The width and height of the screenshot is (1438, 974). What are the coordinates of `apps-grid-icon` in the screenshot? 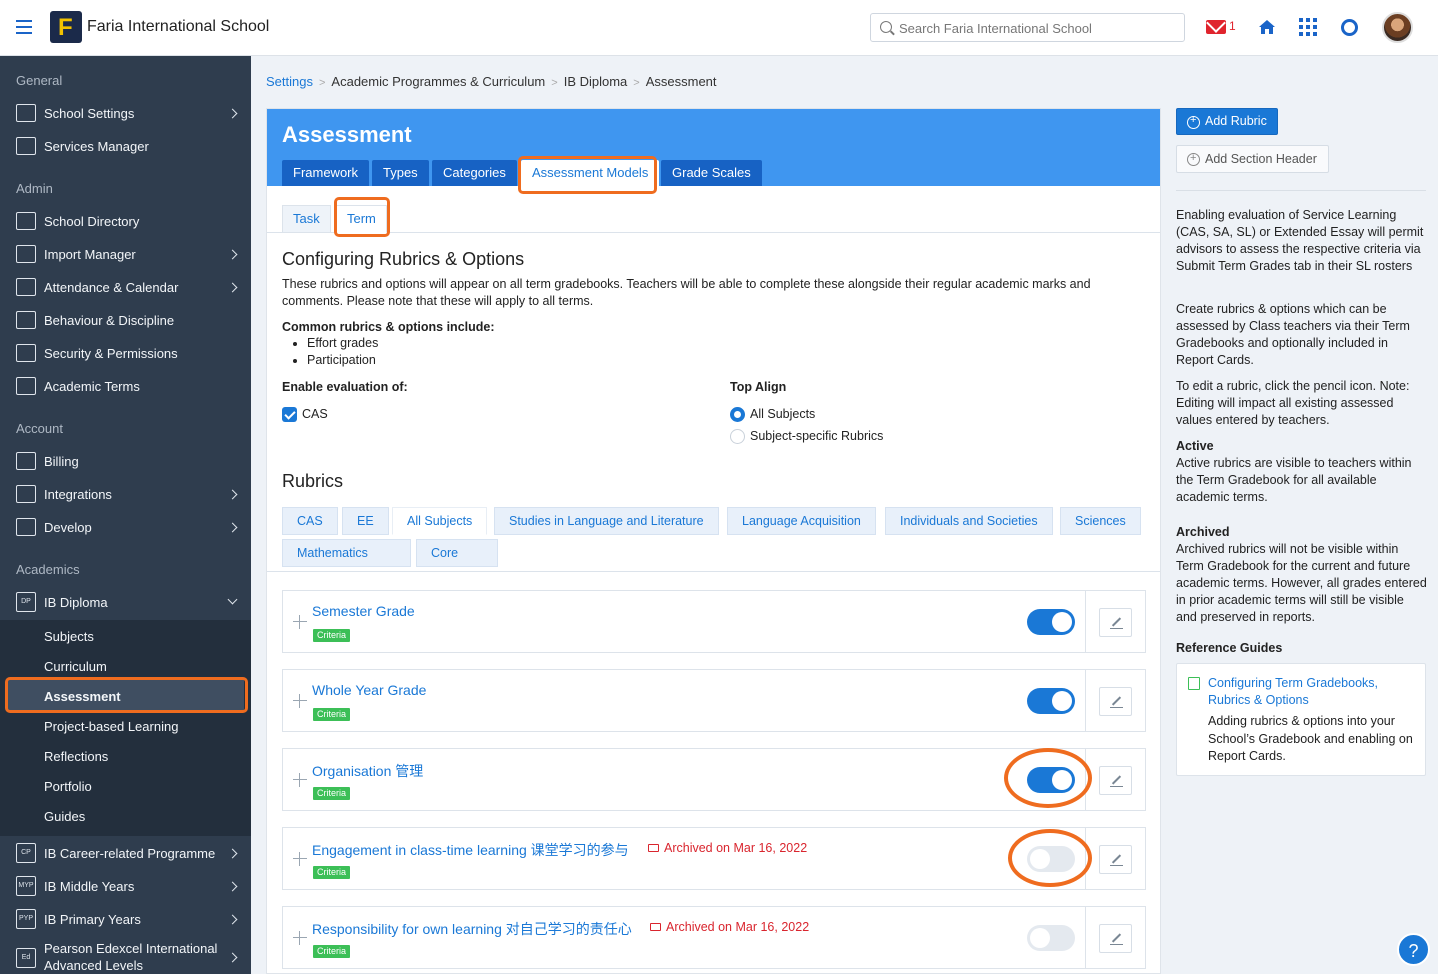 It's located at (1308, 27).